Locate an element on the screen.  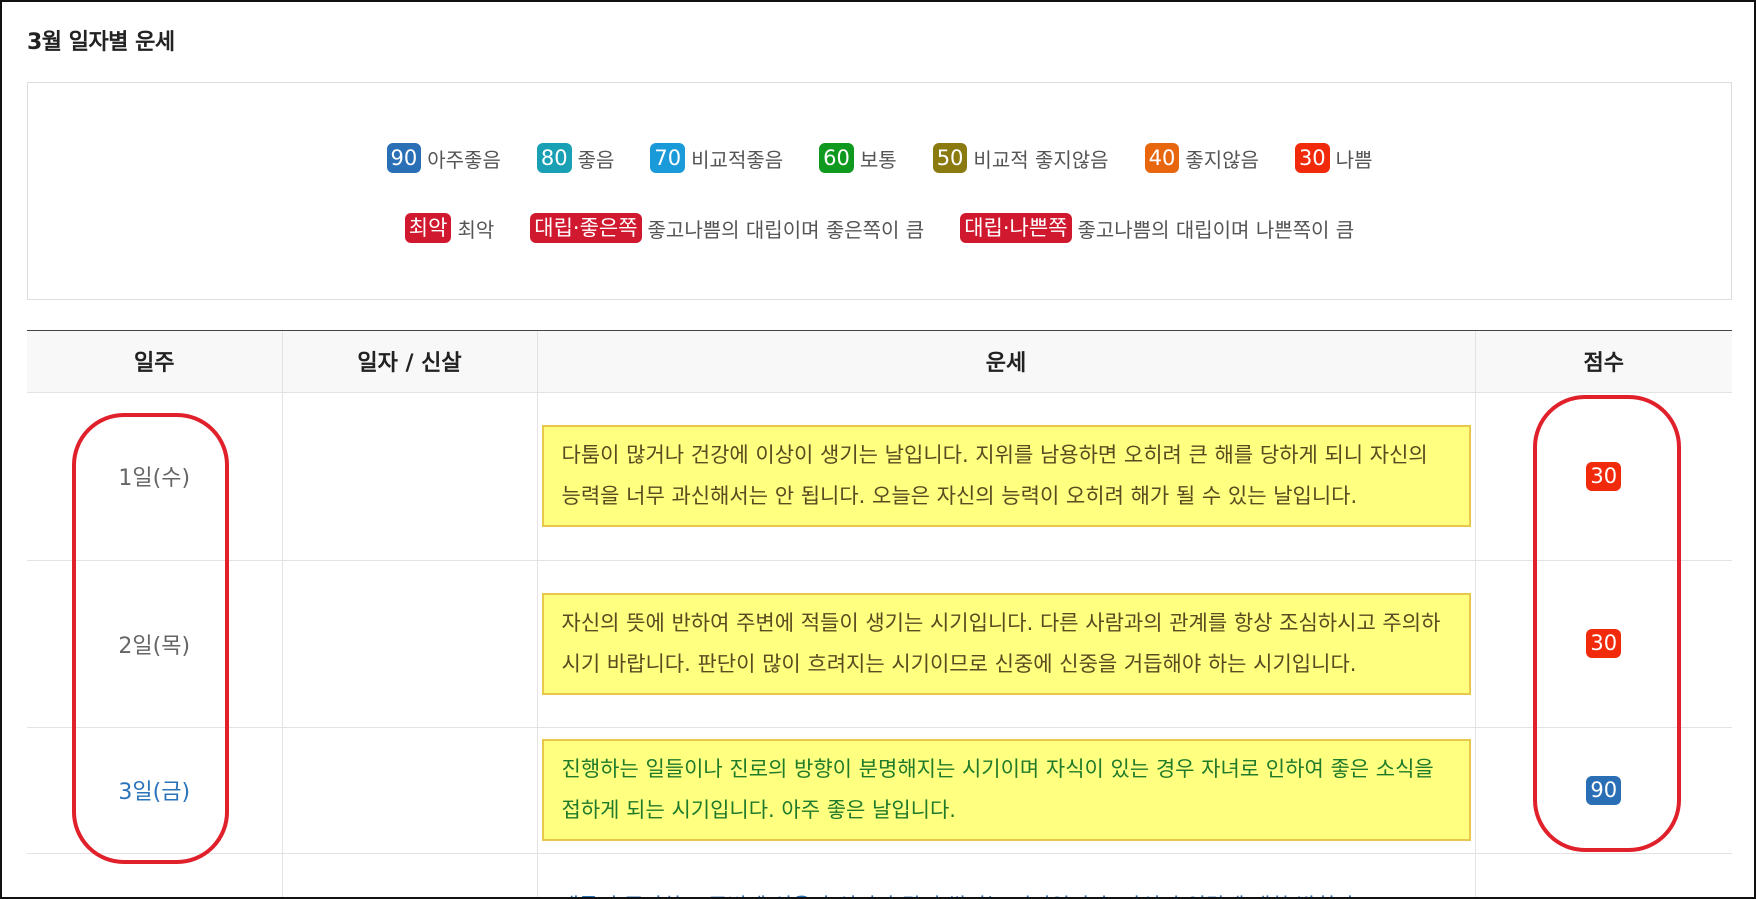
score-badge-50: 50 is located at coordinates (950, 158).